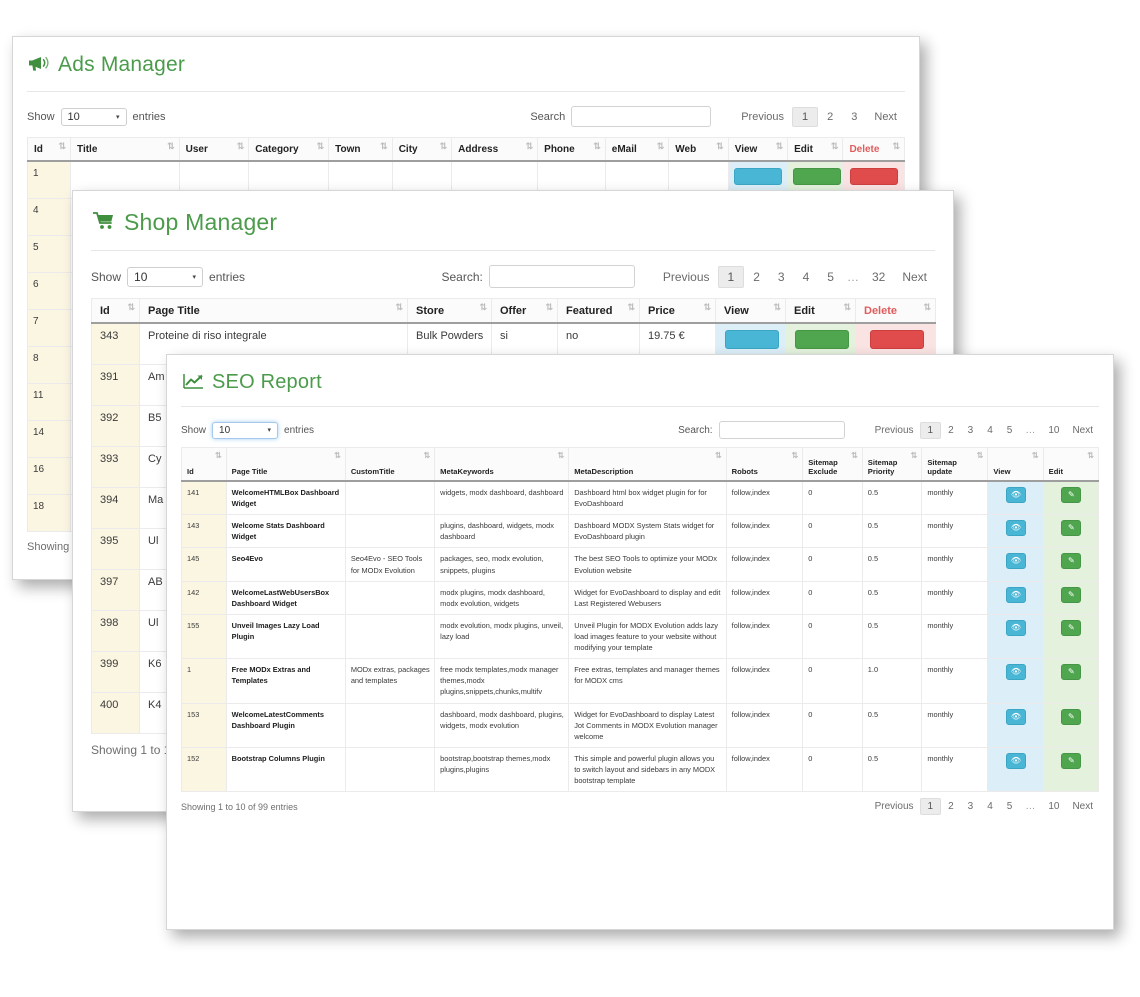 The width and height of the screenshot is (1140, 997). I want to click on pagination-page-3-seo-bottom: 3, so click(971, 806).